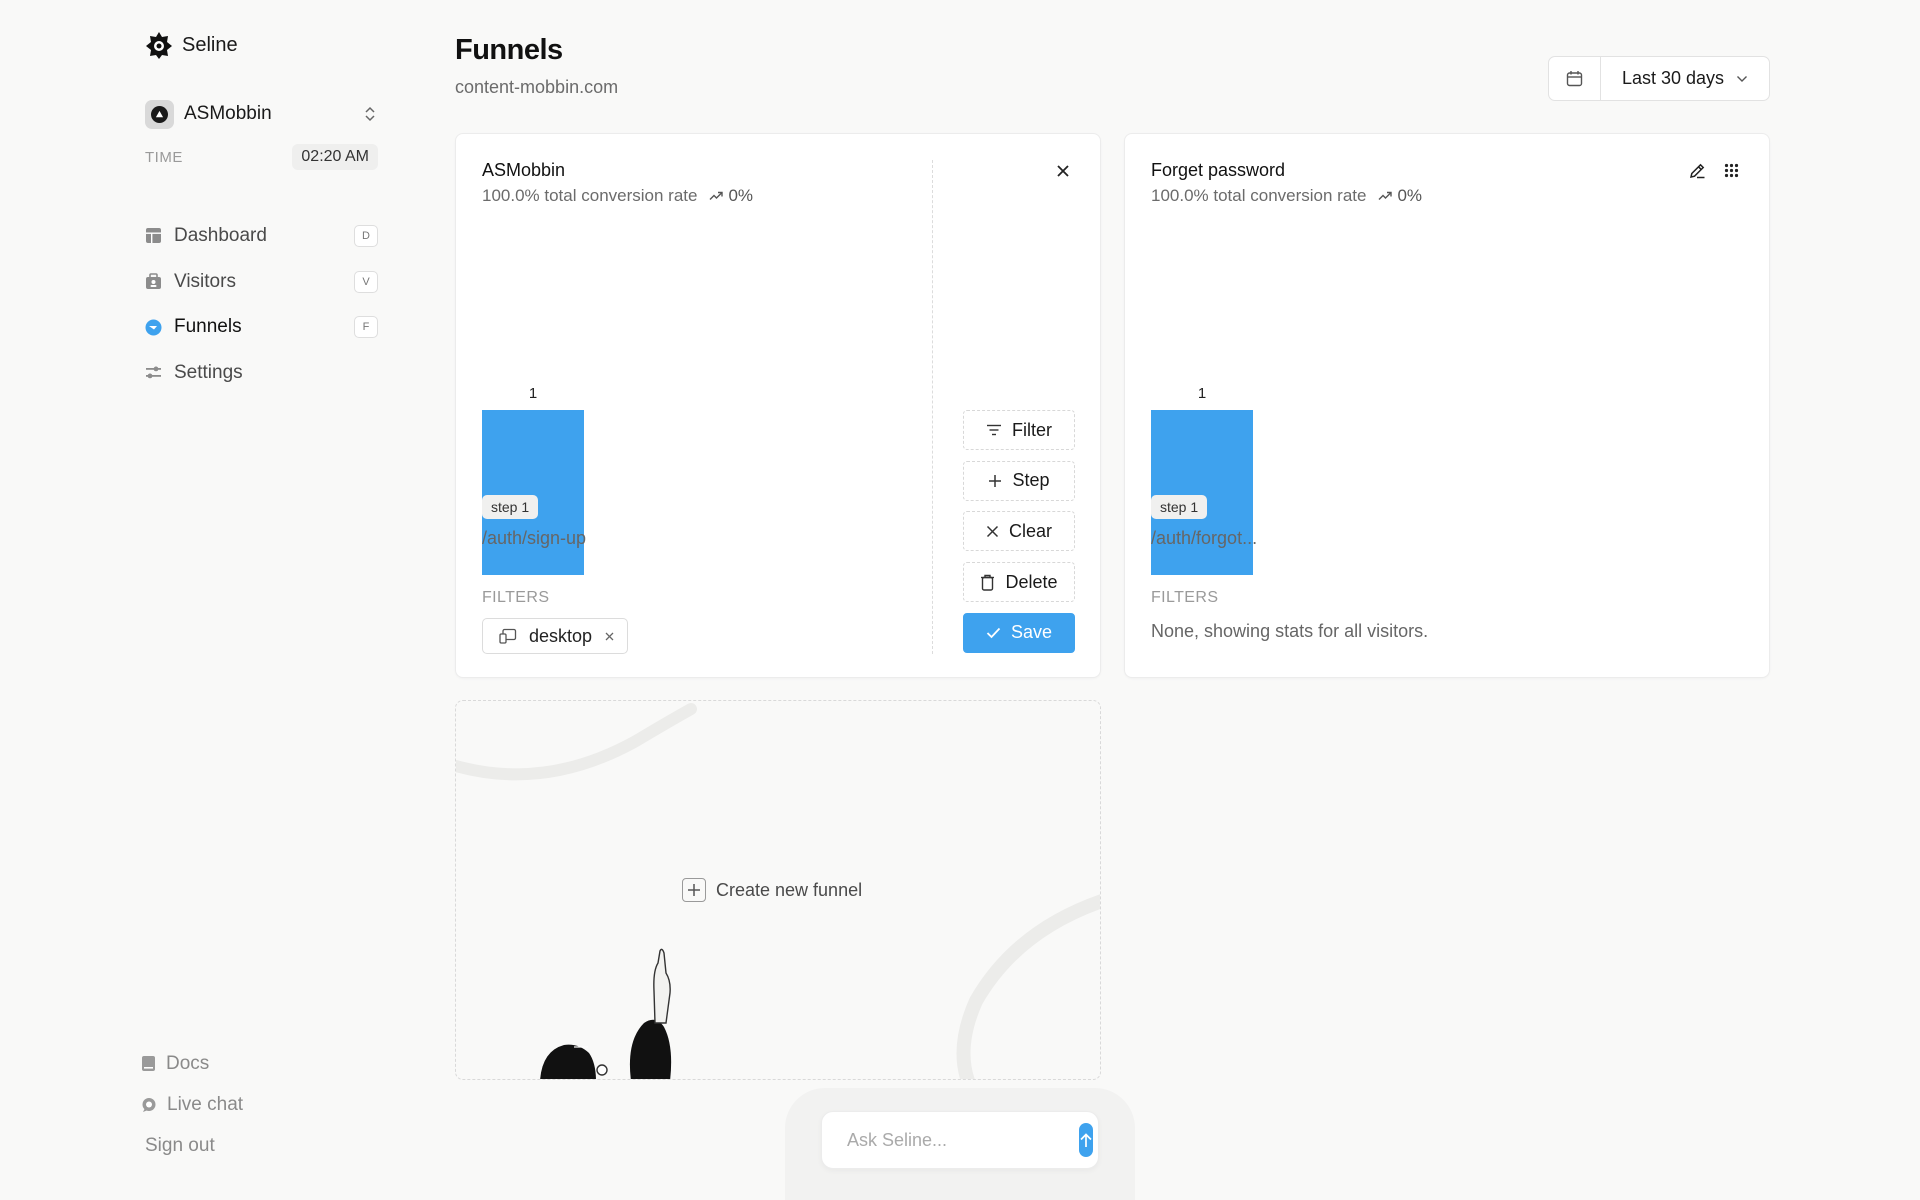 The width and height of the screenshot is (1920, 1200). I want to click on filters-empty-text: None, showing stats for all visitors., so click(1290, 631).